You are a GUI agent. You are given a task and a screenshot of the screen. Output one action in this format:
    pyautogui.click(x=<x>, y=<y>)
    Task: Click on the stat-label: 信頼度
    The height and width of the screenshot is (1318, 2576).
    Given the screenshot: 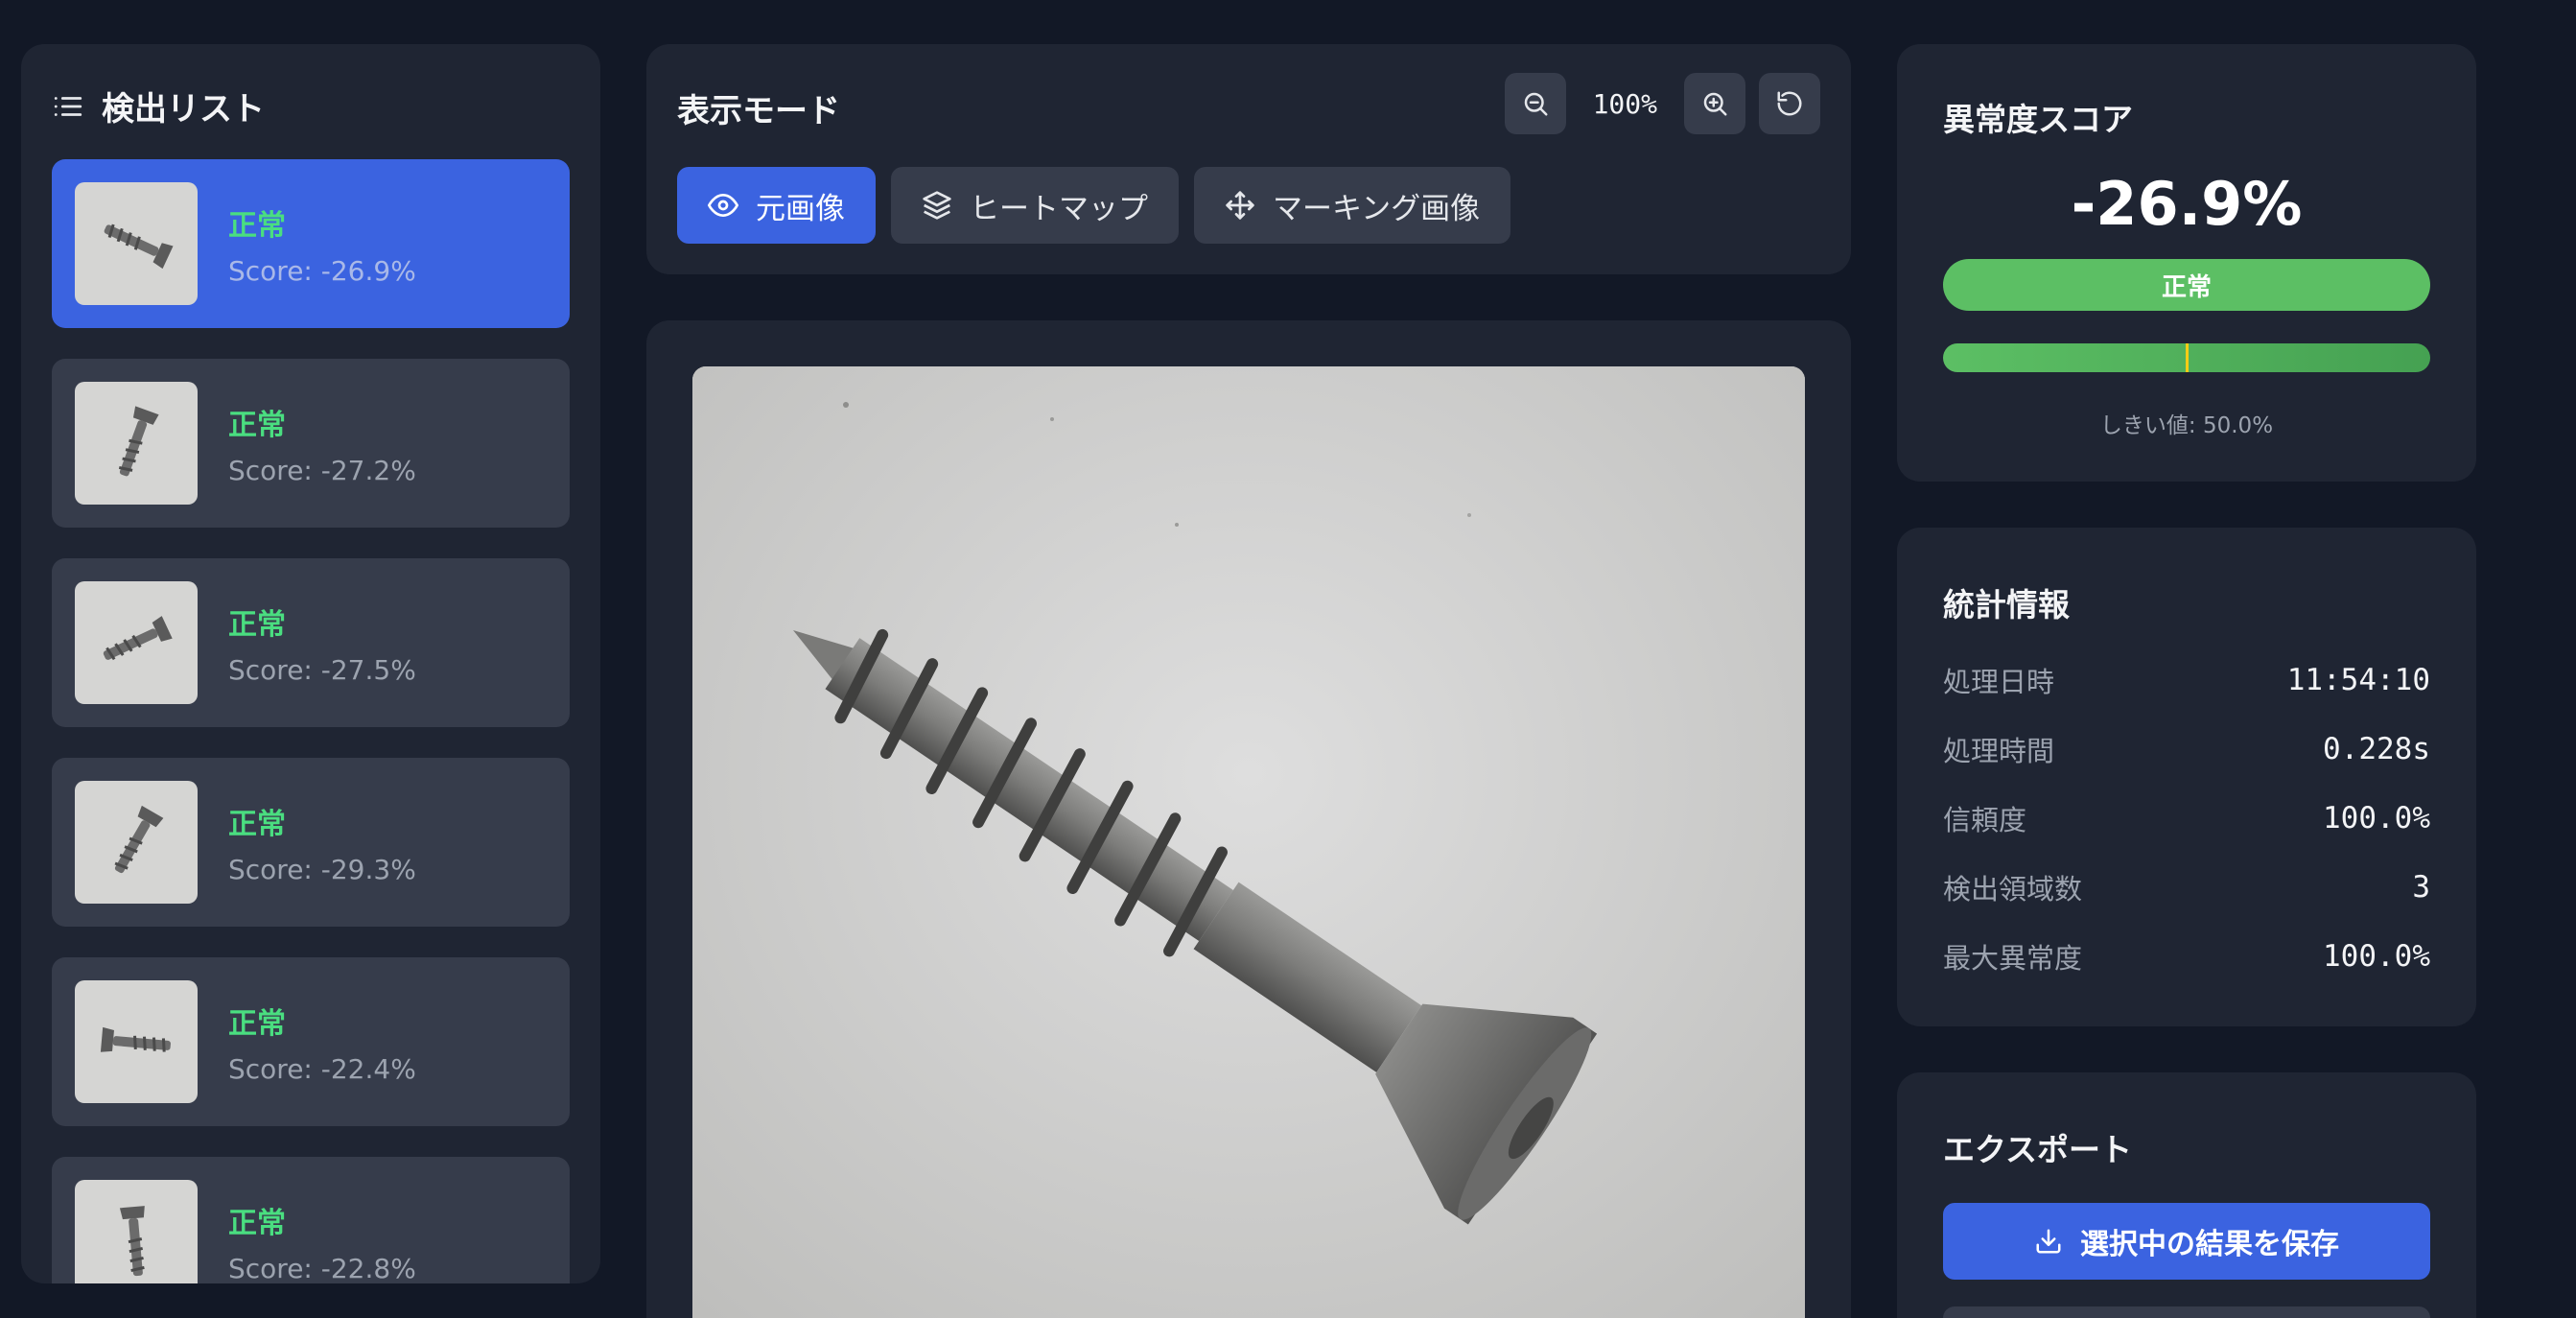 What is the action you would take?
    pyautogui.click(x=1985, y=820)
    